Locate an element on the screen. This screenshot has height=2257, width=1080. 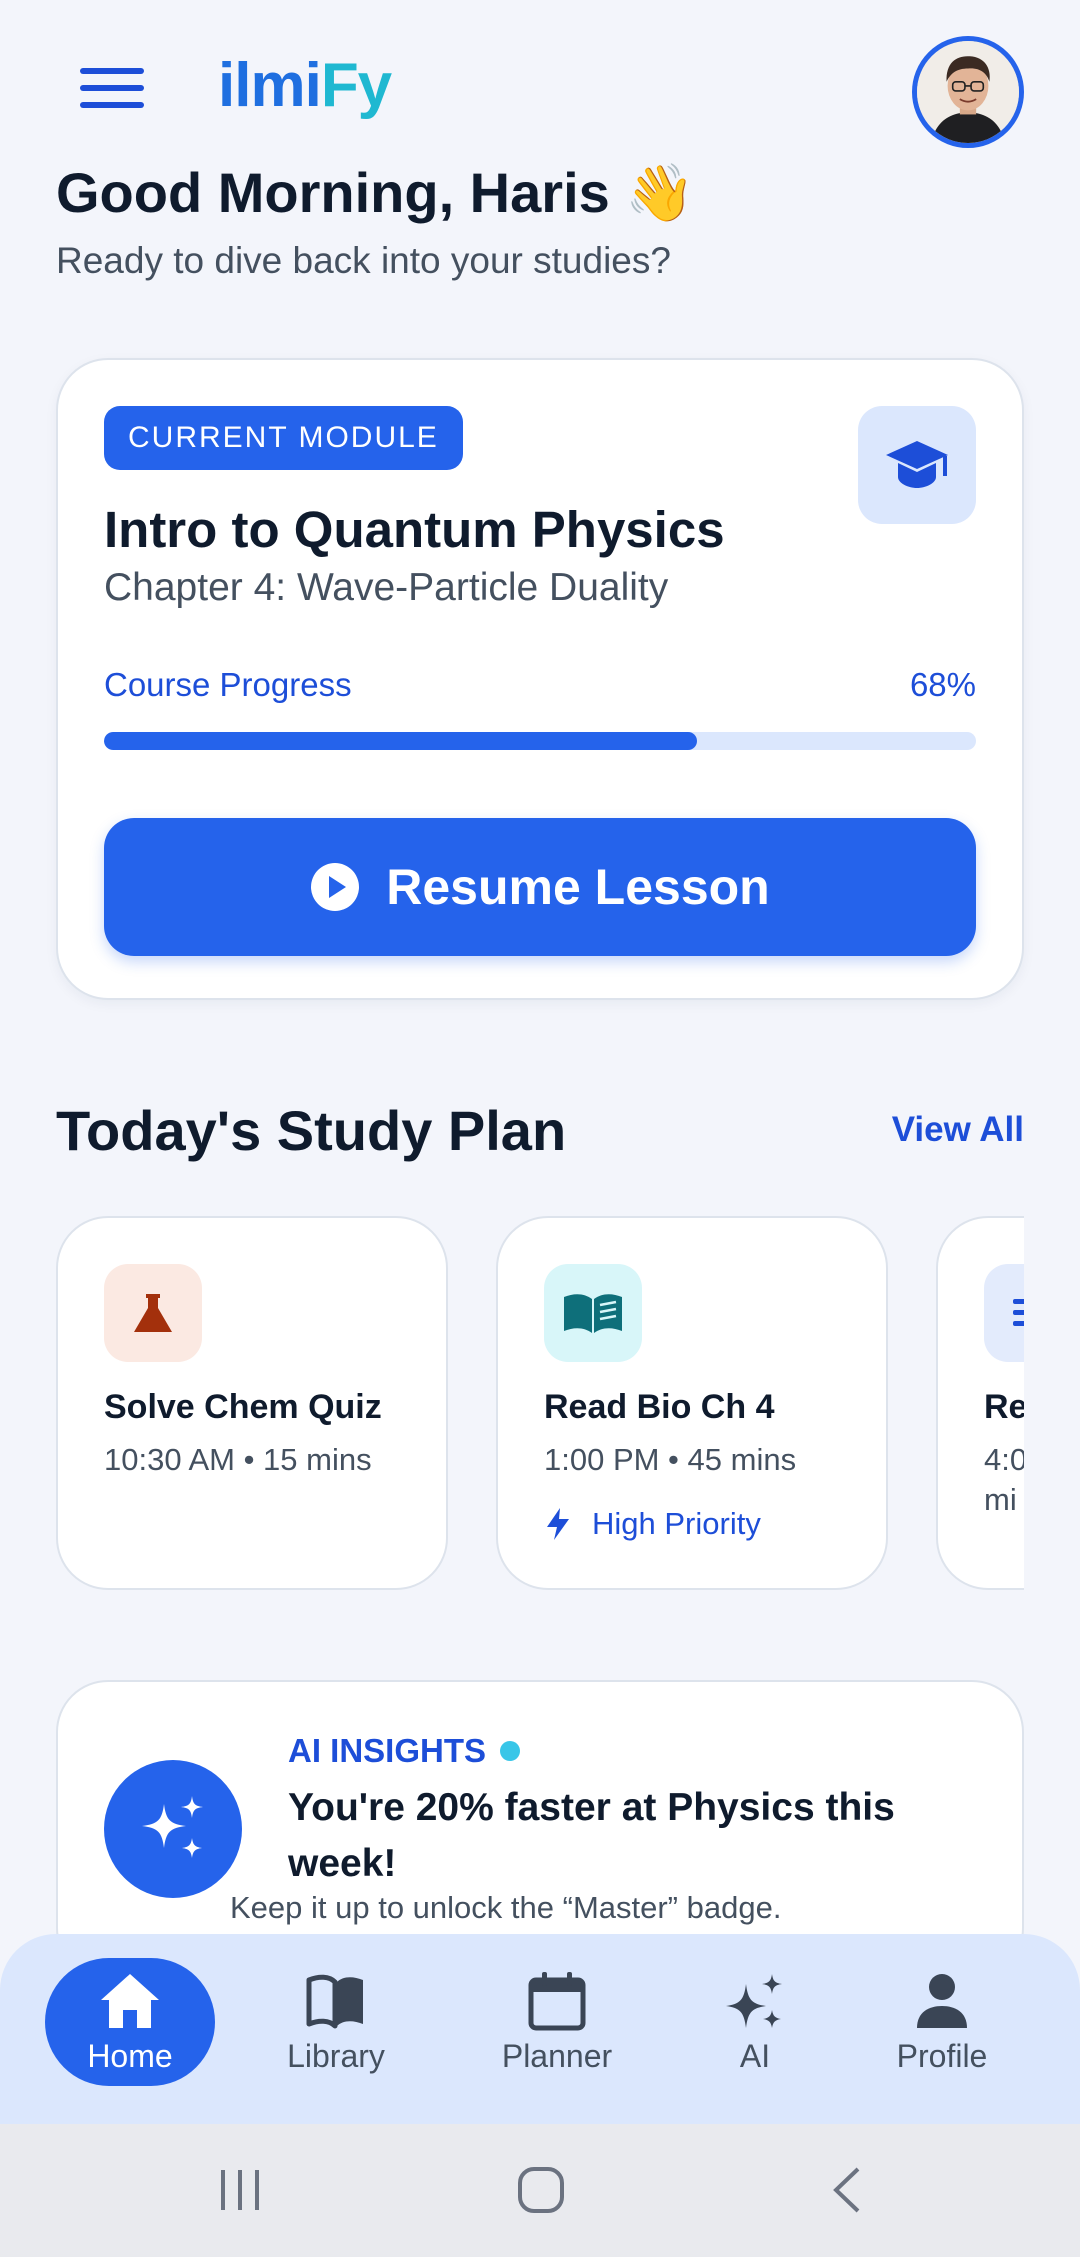
progress-bar is located at coordinates (540, 741).